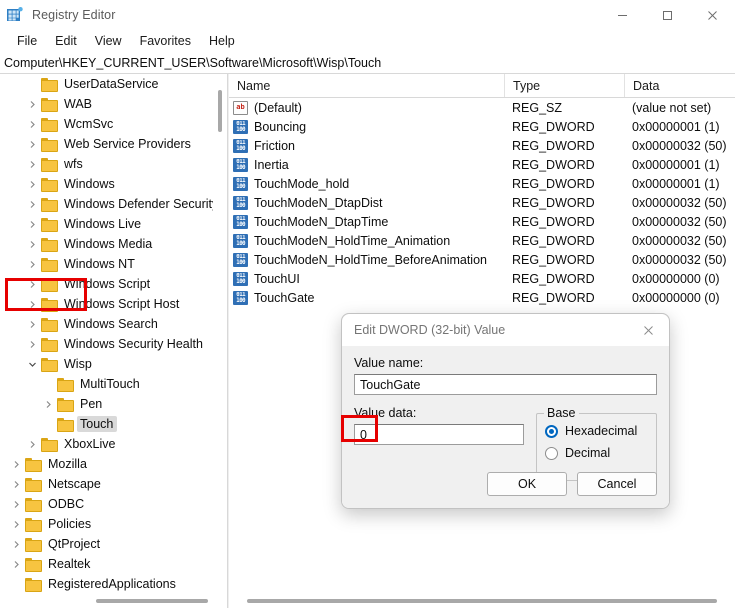  Describe the element at coordinates (284, 297) in the screenshot. I see `value-name-text: TouchGate` at that location.